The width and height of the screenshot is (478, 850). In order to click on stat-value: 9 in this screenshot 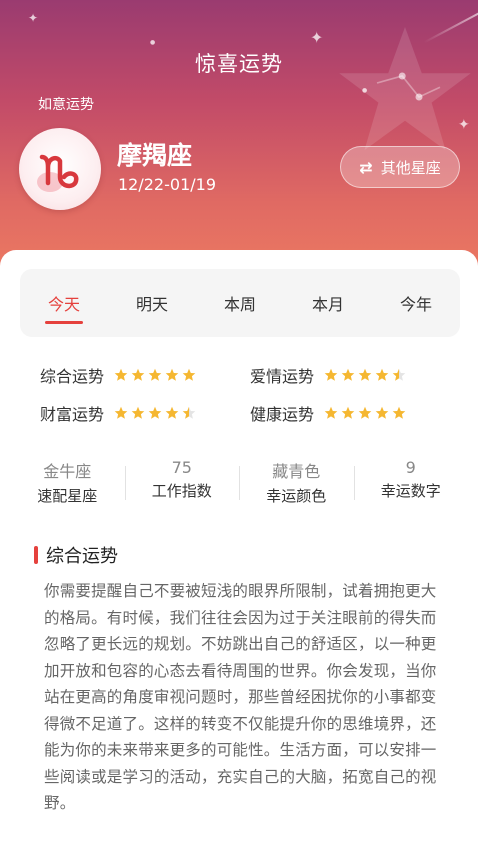, I will do `click(410, 467)`.